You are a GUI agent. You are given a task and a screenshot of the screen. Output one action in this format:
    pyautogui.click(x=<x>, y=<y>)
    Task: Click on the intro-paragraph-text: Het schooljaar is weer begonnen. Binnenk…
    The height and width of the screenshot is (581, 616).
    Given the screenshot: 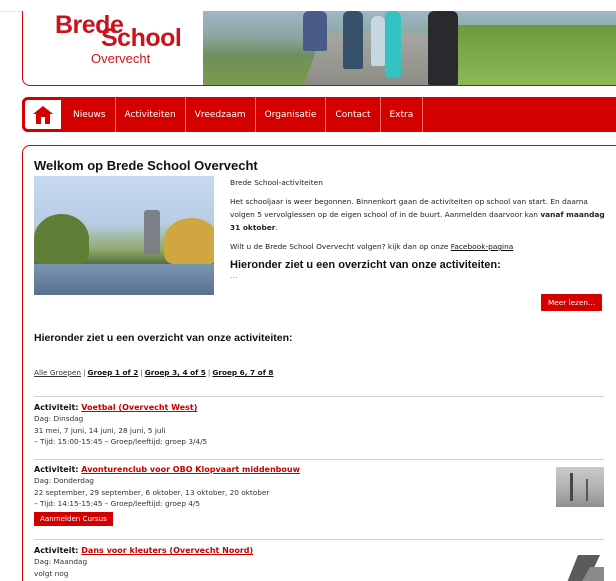 What is the action you would take?
    pyautogui.click(x=409, y=208)
    